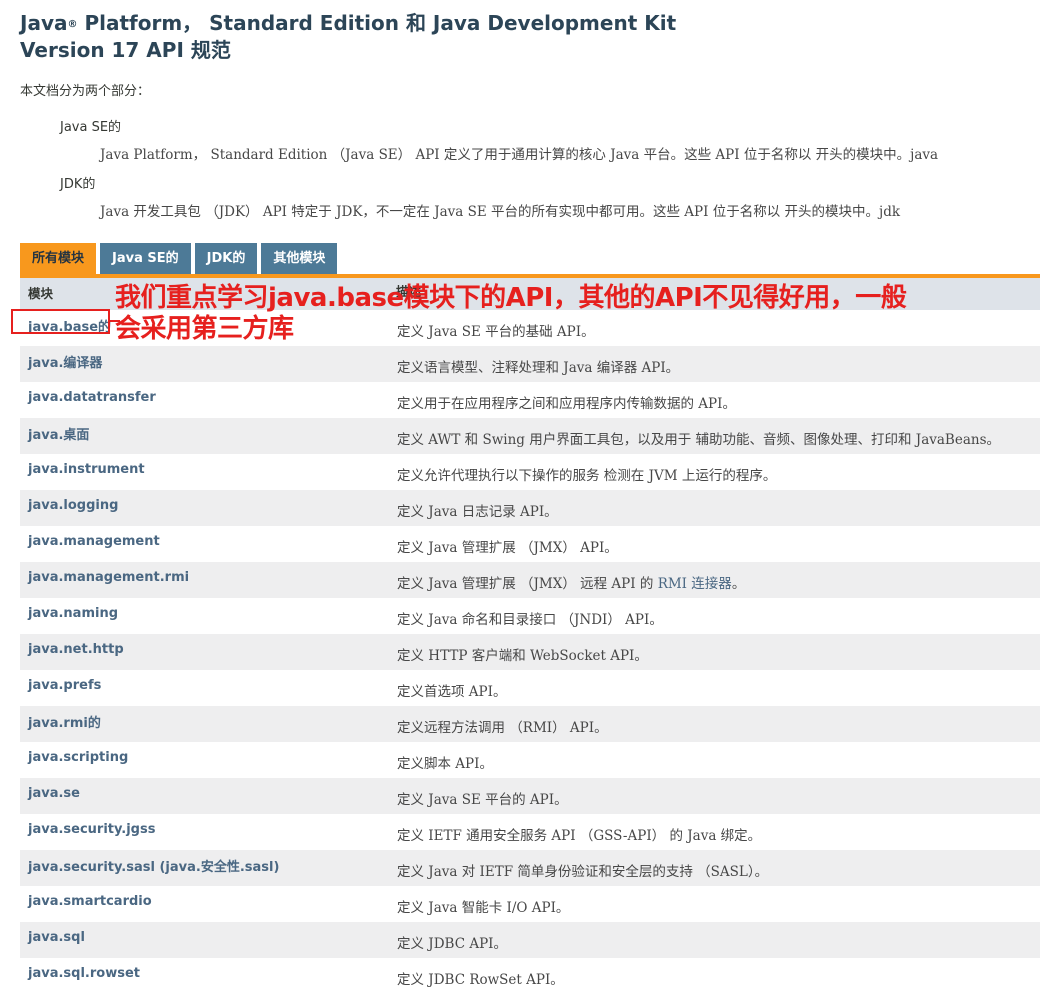 The width and height of the screenshot is (1040, 994). I want to click on description-text: 定义 HTTP 客户端和 WebSocket API。, so click(522, 656).